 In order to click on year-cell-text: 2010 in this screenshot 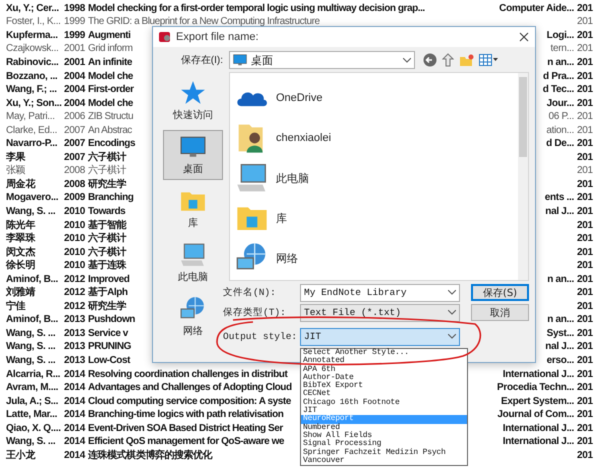, I will do `click(75, 252)`.